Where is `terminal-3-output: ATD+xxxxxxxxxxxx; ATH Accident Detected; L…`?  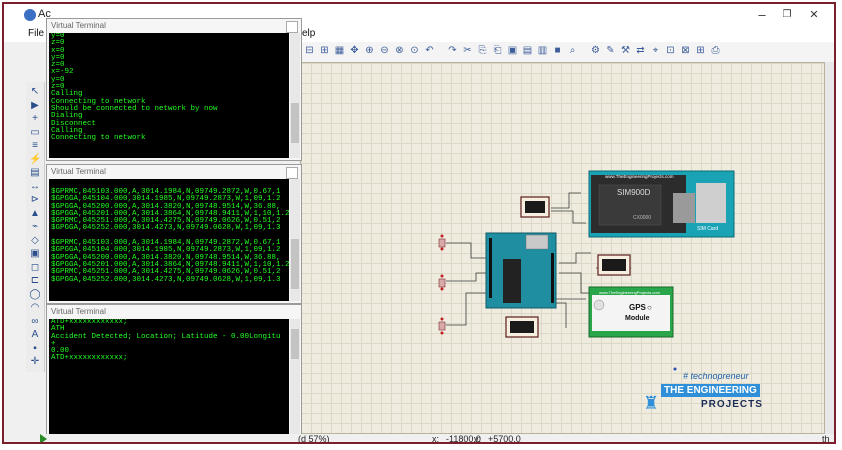 terminal-3-output: ATD+xxxxxxxxxxxx; ATH Accident Detected; L… is located at coordinates (169, 380).